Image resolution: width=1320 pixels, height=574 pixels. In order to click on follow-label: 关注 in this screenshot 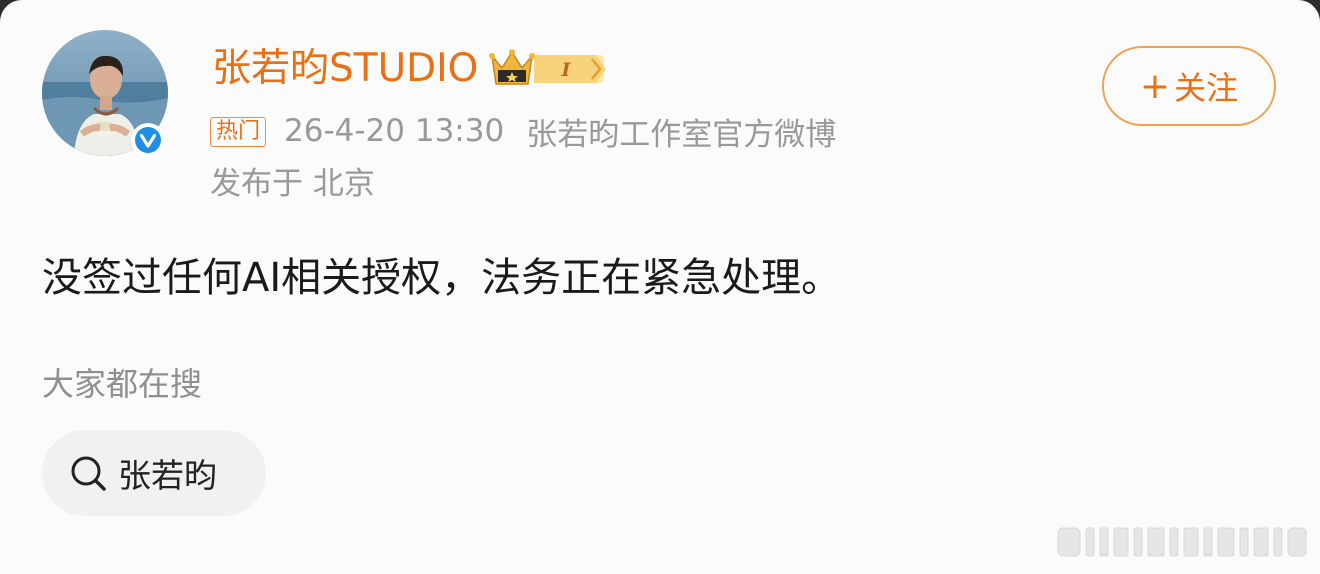, I will do `click(1206, 88)`.